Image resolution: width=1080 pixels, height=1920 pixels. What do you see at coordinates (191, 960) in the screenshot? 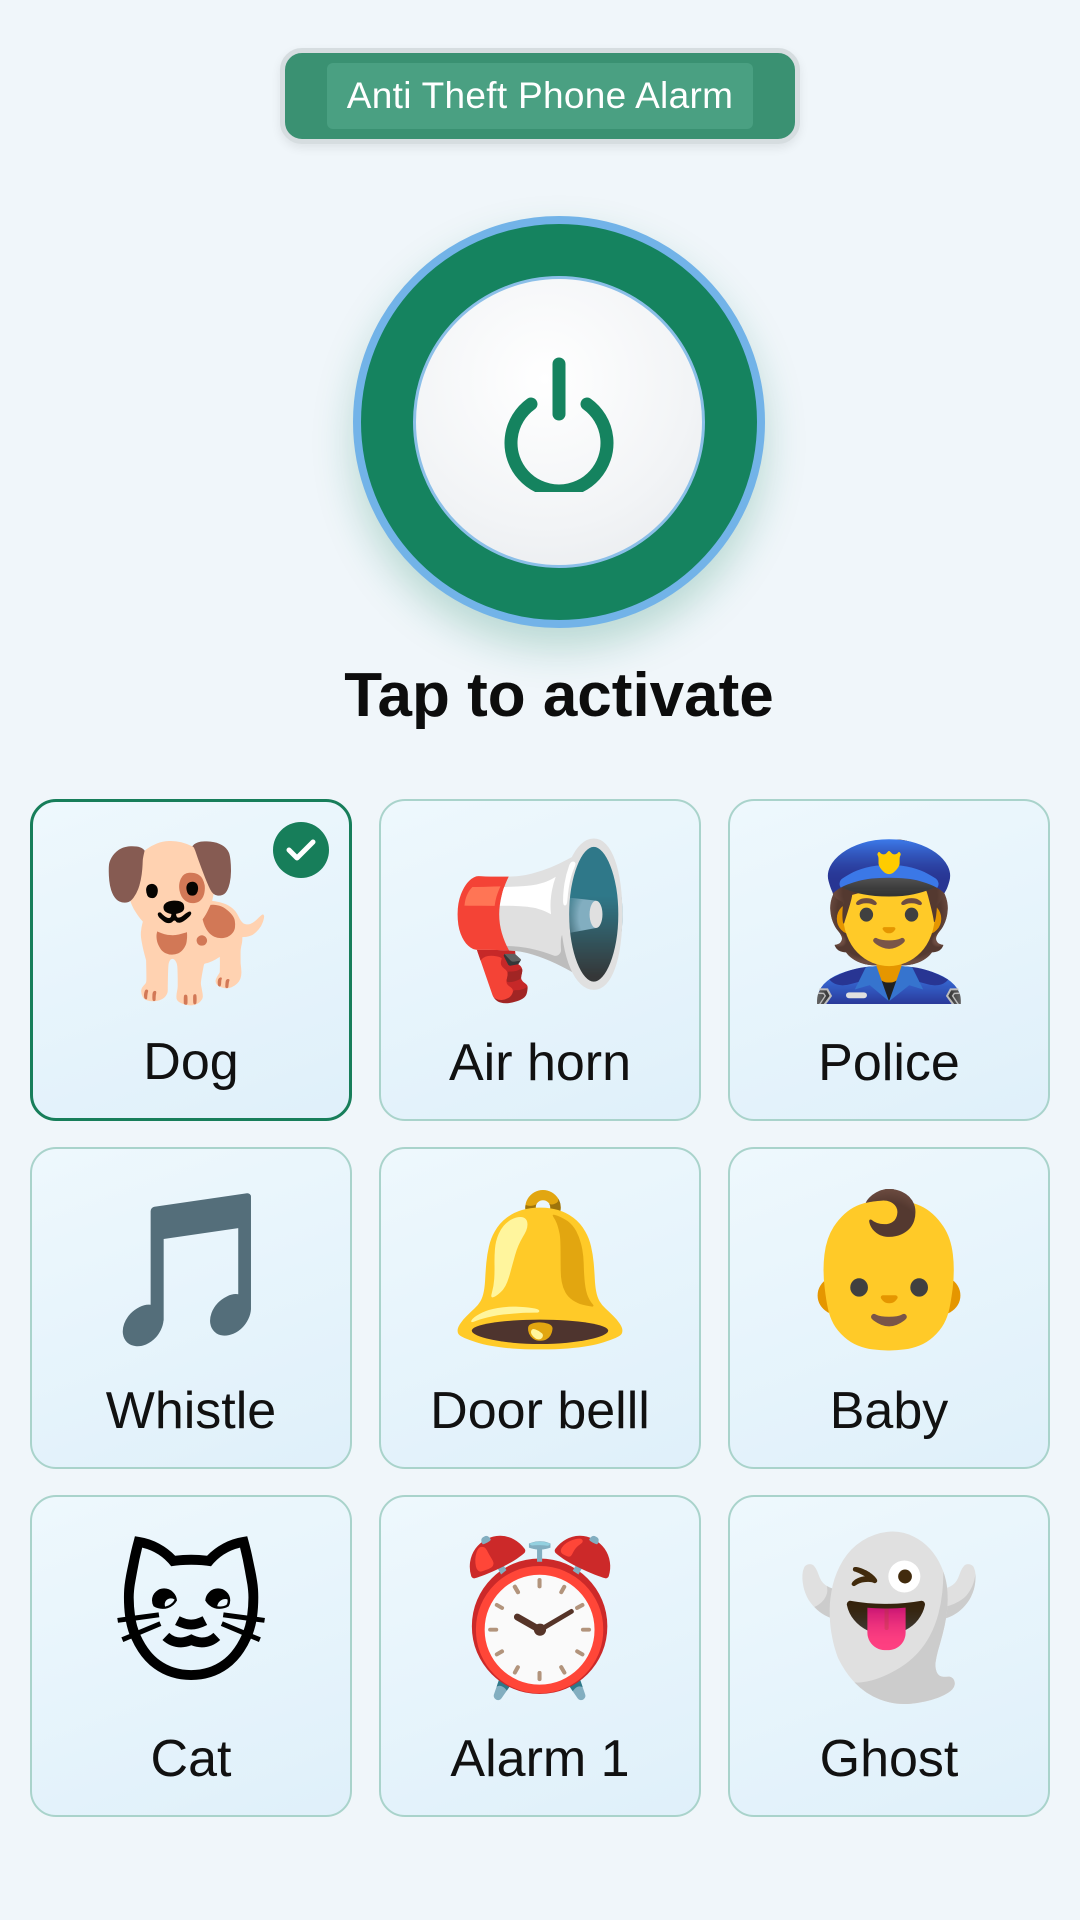
I see `sound-card-dog: 🐕 Dog` at bounding box center [191, 960].